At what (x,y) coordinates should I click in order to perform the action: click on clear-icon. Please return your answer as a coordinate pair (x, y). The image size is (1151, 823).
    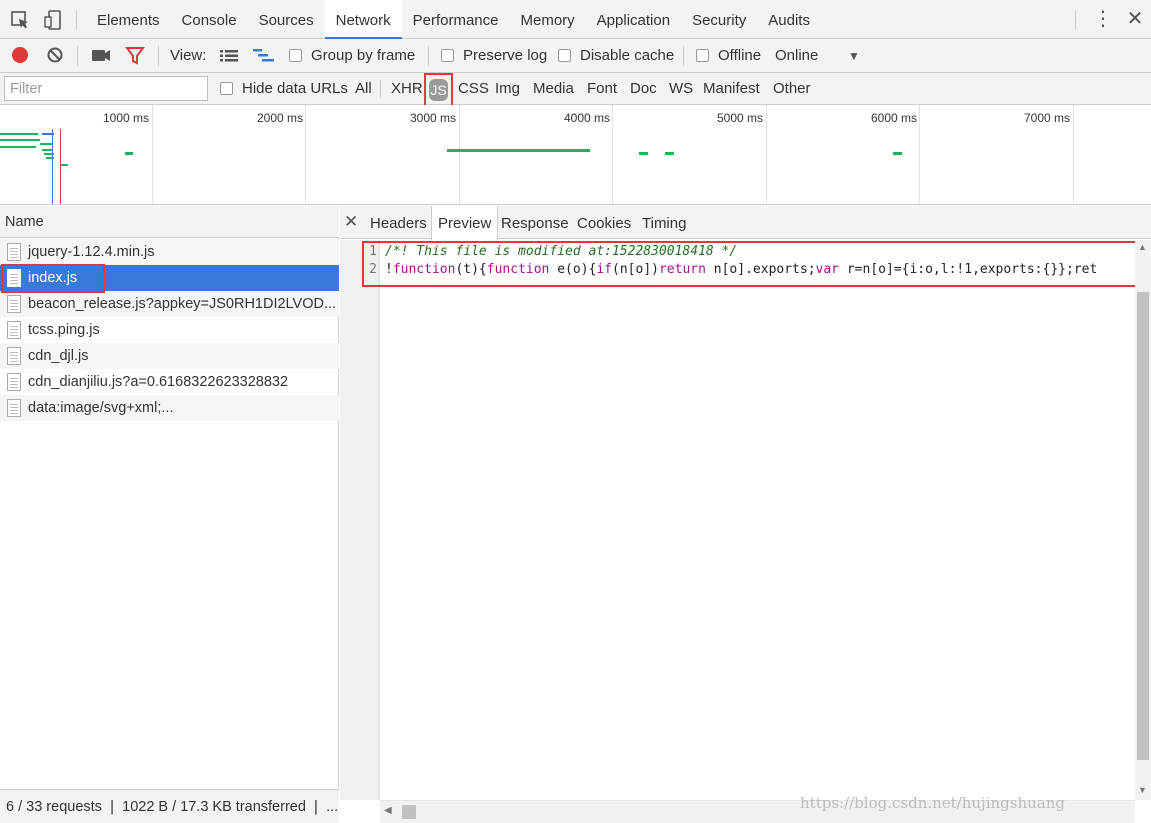
    Looking at the image, I should click on (55, 56).